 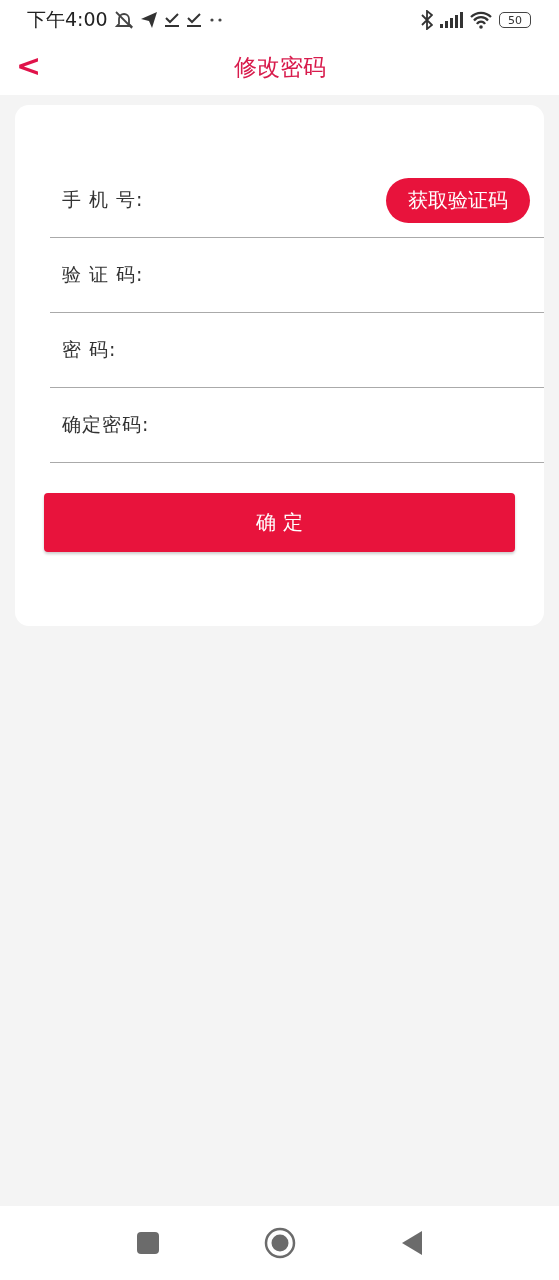 What do you see at coordinates (411, 1243) in the screenshot?
I see `back-icon` at bounding box center [411, 1243].